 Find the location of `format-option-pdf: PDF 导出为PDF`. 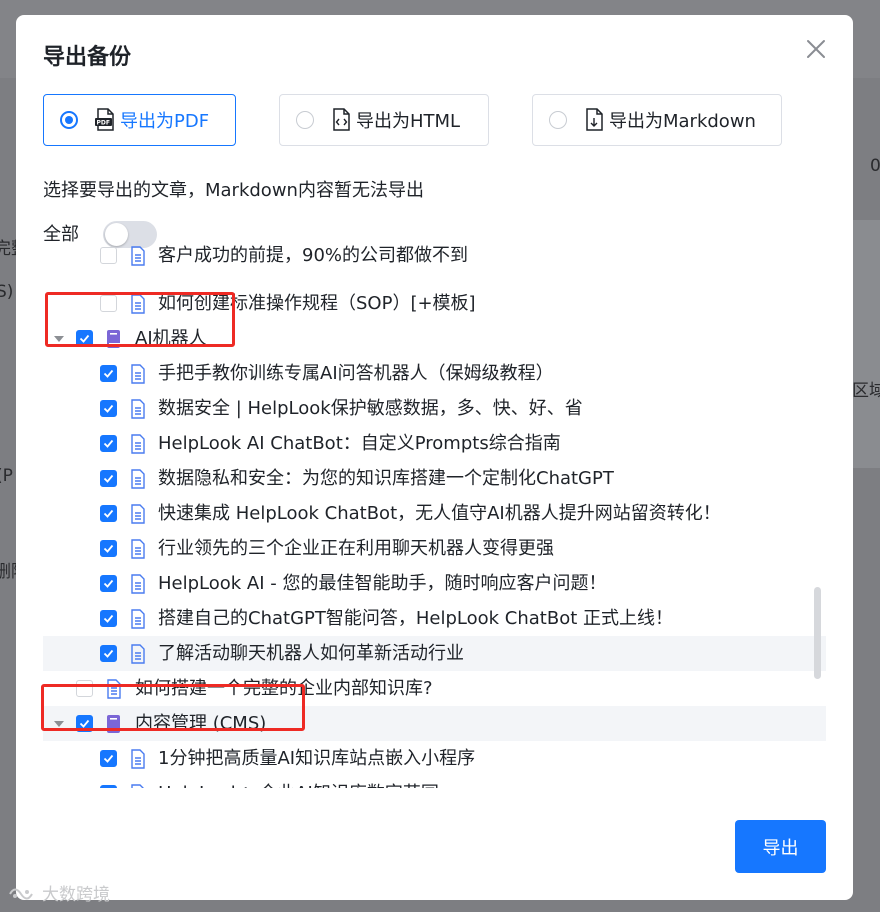

format-option-pdf: PDF 导出为PDF is located at coordinates (139, 120).